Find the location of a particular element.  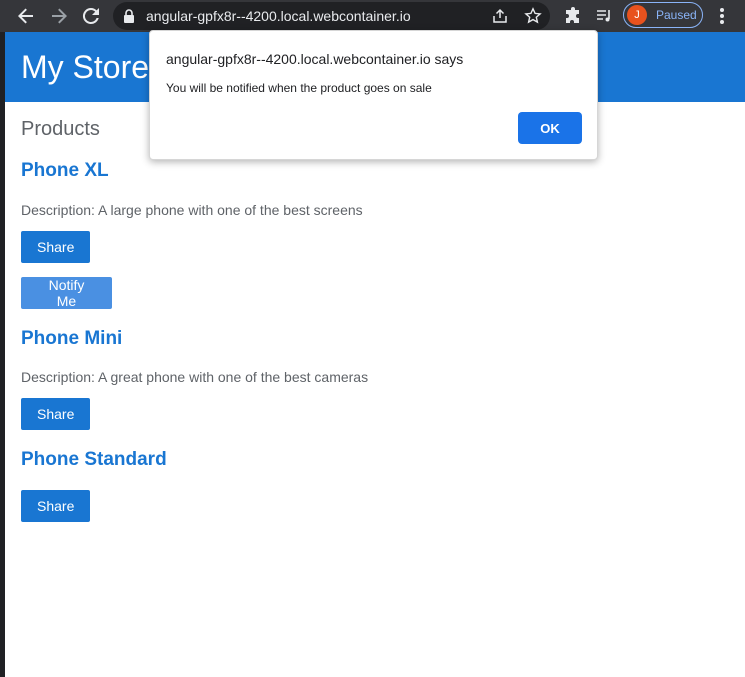

profile-button: J Paused is located at coordinates (663, 15).